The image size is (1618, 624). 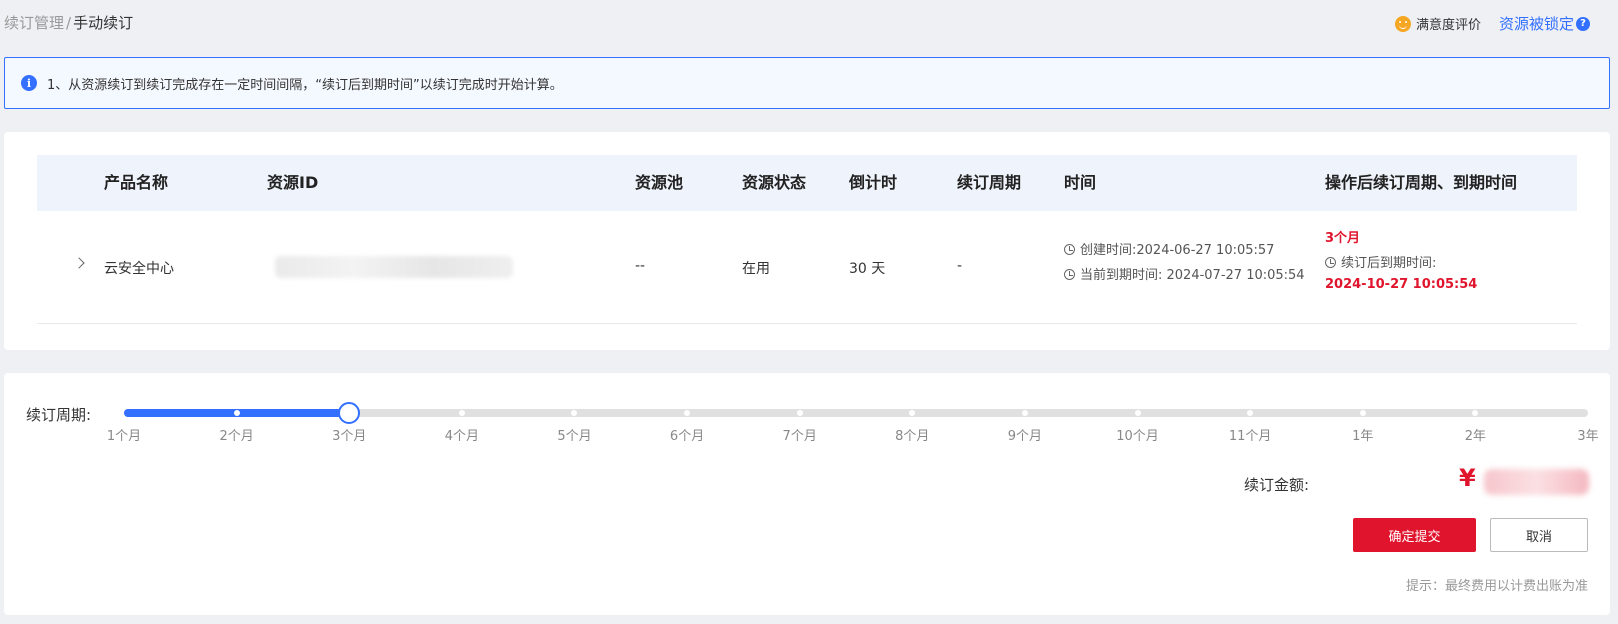 What do you see at coordinates (124, 434) in the screenshot?
I see `period-option-label: 1个月` at bounding box center [124, 434].